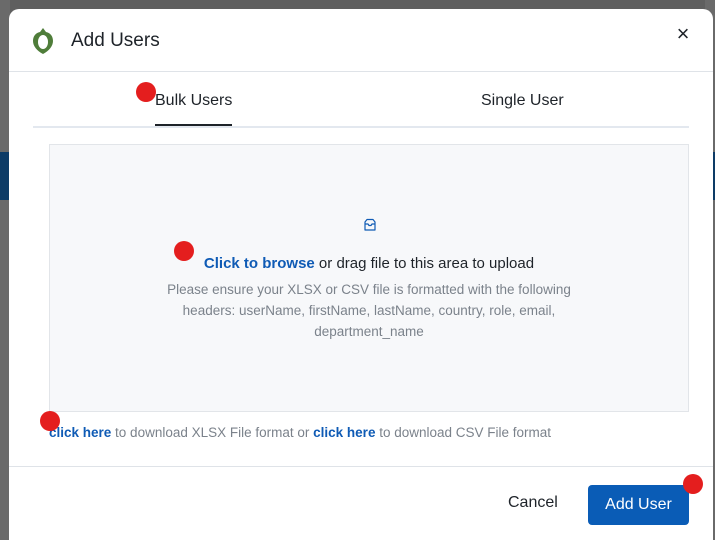  I want to click on tab-bar: Bulk Users Single User, so click(361, 100).